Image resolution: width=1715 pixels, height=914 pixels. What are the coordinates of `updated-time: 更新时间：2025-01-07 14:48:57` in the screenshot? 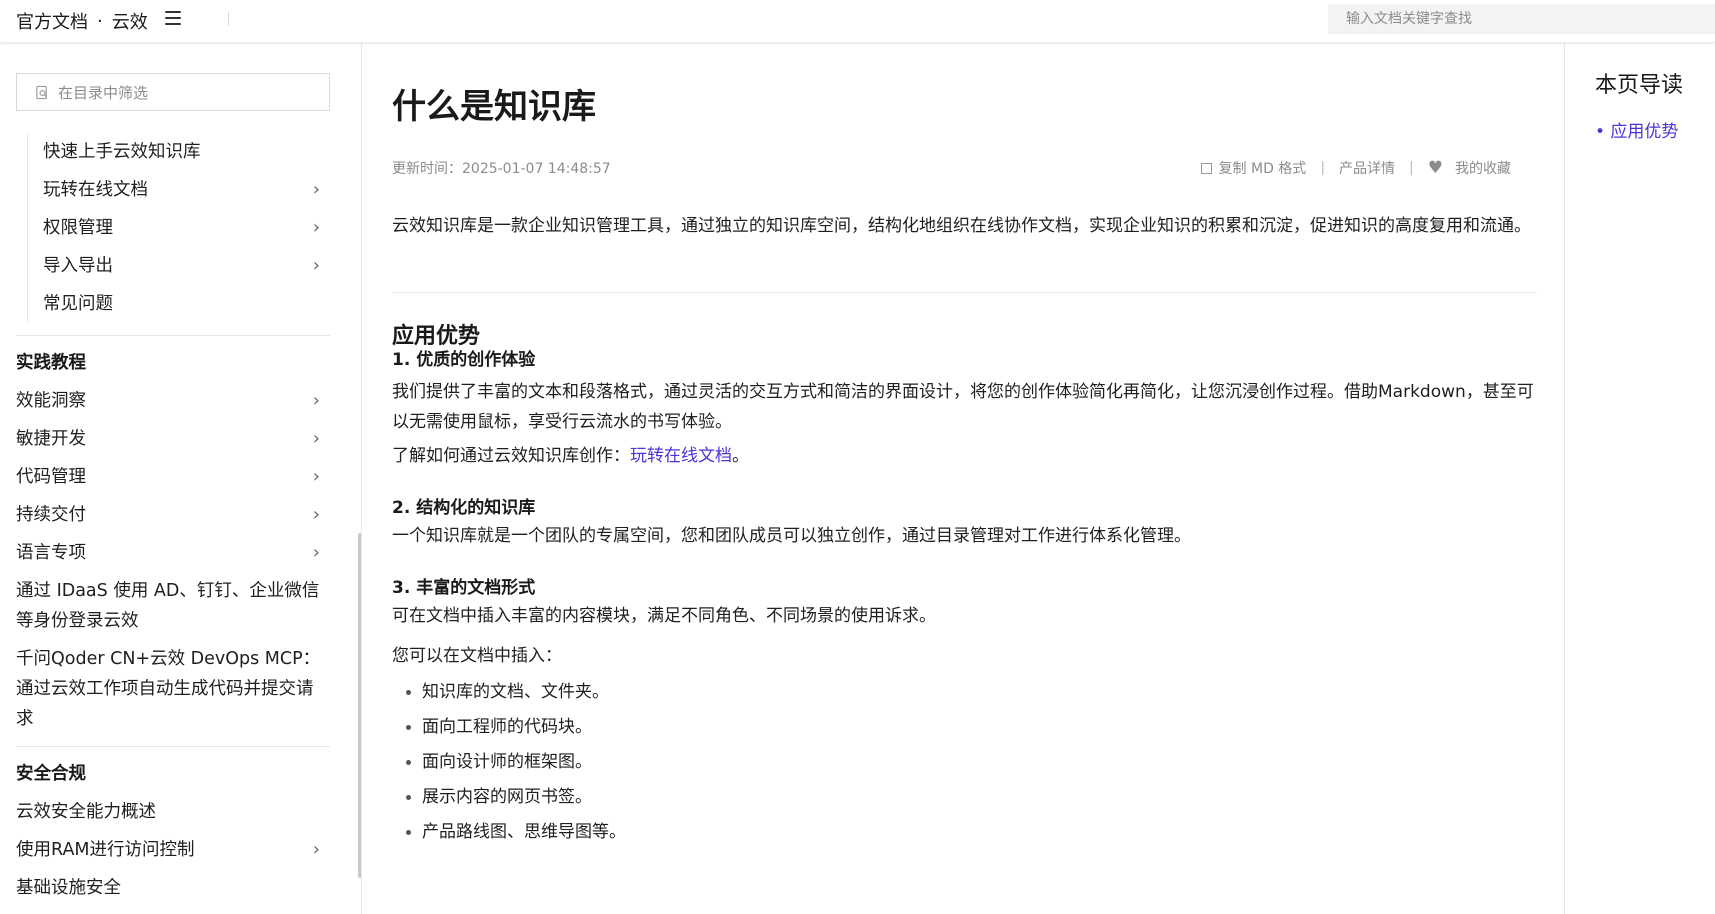 It's located at (501, 169).